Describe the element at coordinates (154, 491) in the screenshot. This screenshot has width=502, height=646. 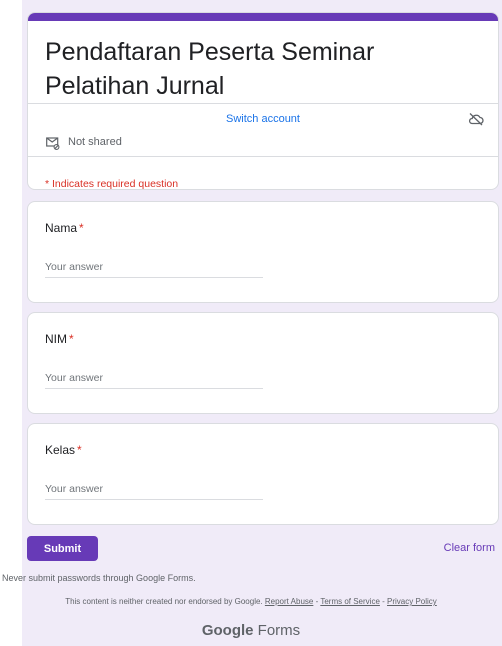
I see `kelas-answer-input` at that location.